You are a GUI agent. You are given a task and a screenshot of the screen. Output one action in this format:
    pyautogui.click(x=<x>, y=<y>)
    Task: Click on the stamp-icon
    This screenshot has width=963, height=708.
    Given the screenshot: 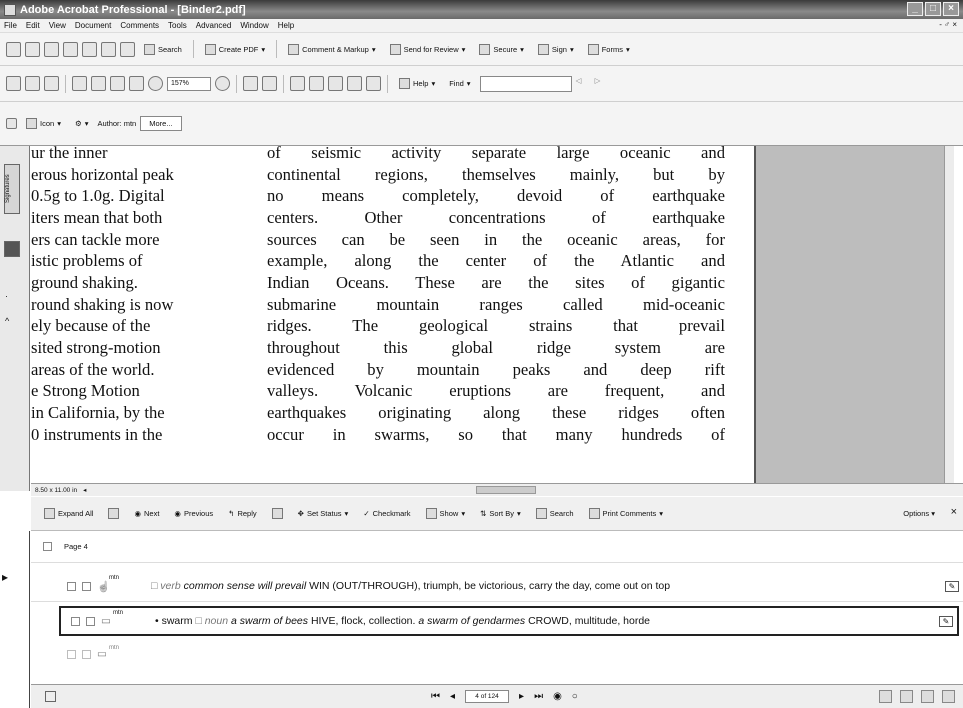 What is the action you would take?
    pyautogui.click(x=335, y=83)
    